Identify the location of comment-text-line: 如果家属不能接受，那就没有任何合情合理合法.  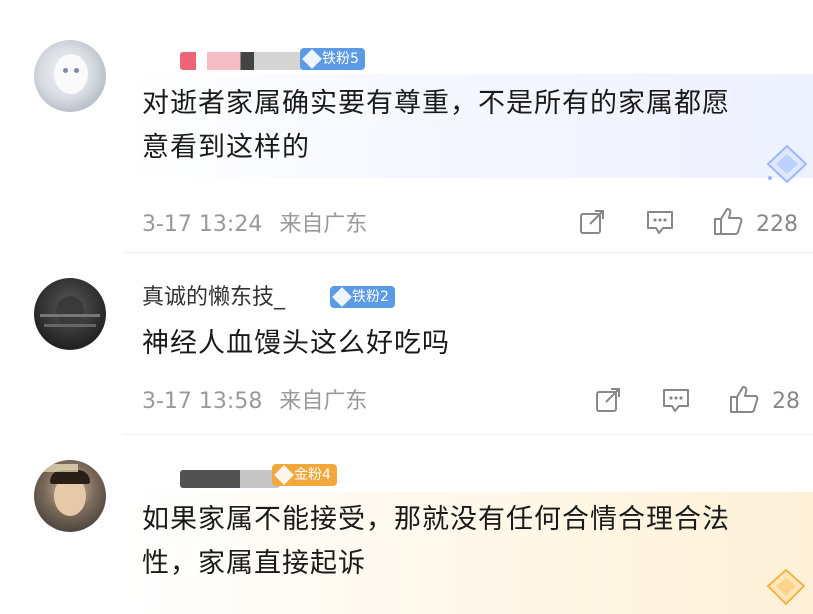
(436, 519).